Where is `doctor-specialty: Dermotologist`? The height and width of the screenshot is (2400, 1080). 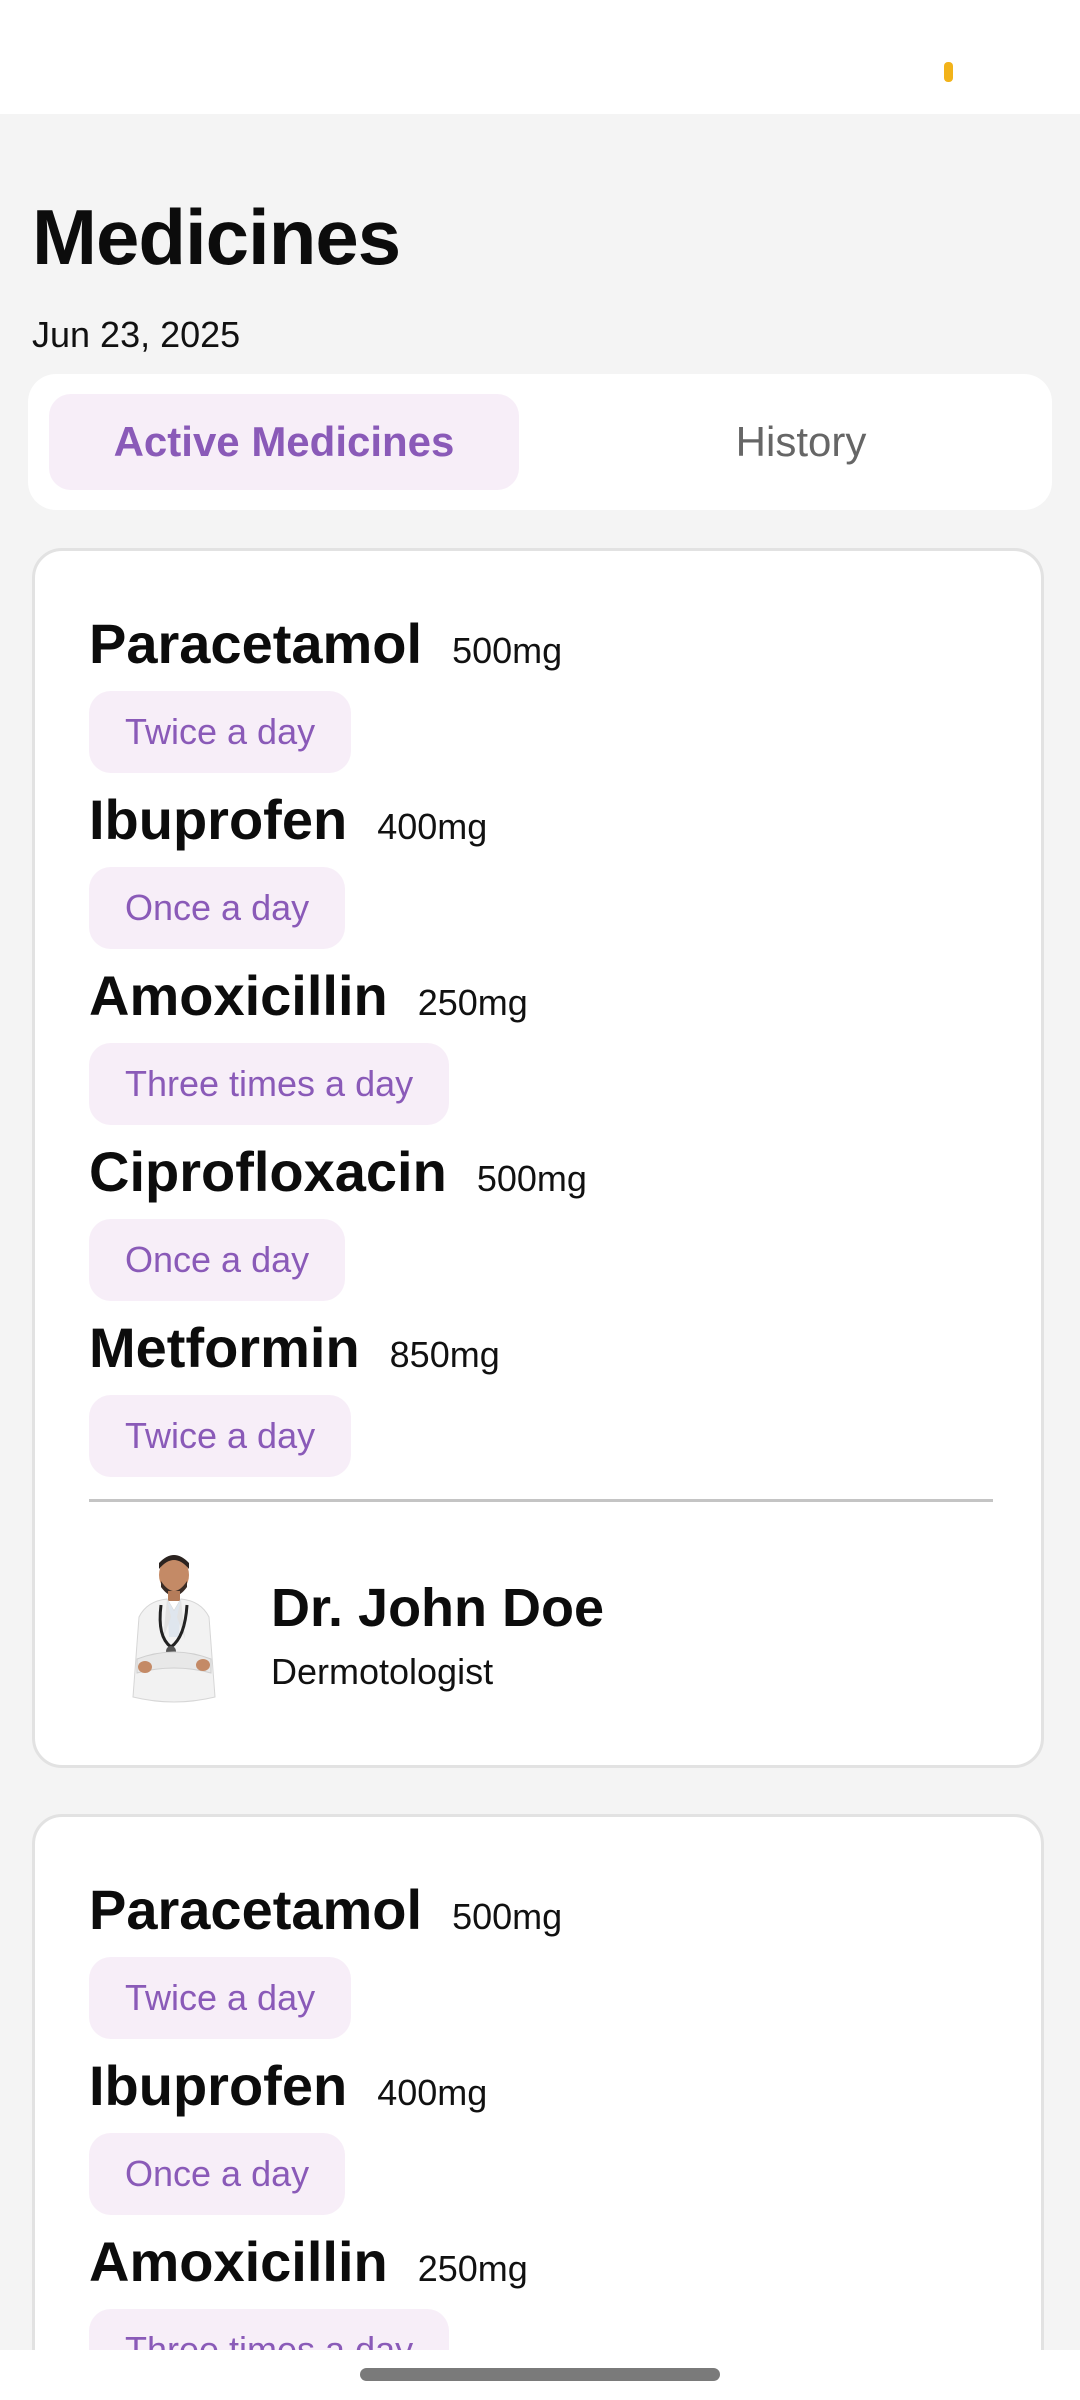
doctor-specialty: Dermotologist is located at coordinates (382, 1671).